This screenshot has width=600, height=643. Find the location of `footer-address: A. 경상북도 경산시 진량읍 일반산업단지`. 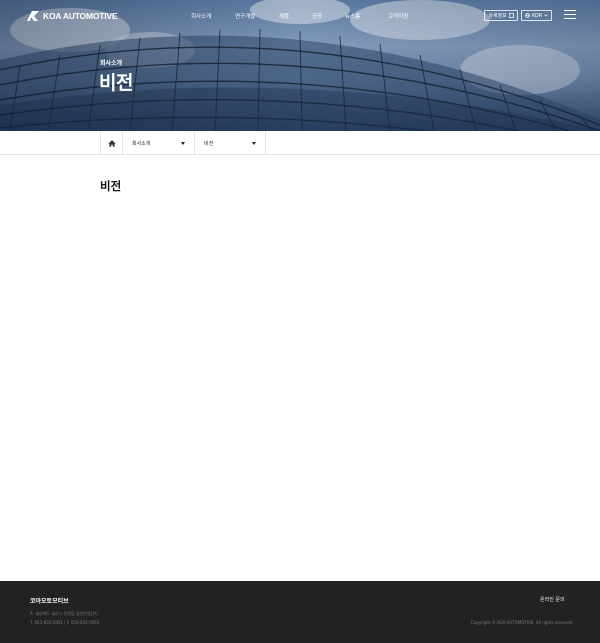

footer-address: A. 경상북도 경산시 진량읍 일반산업단지 is located at coordinates (64, 613).